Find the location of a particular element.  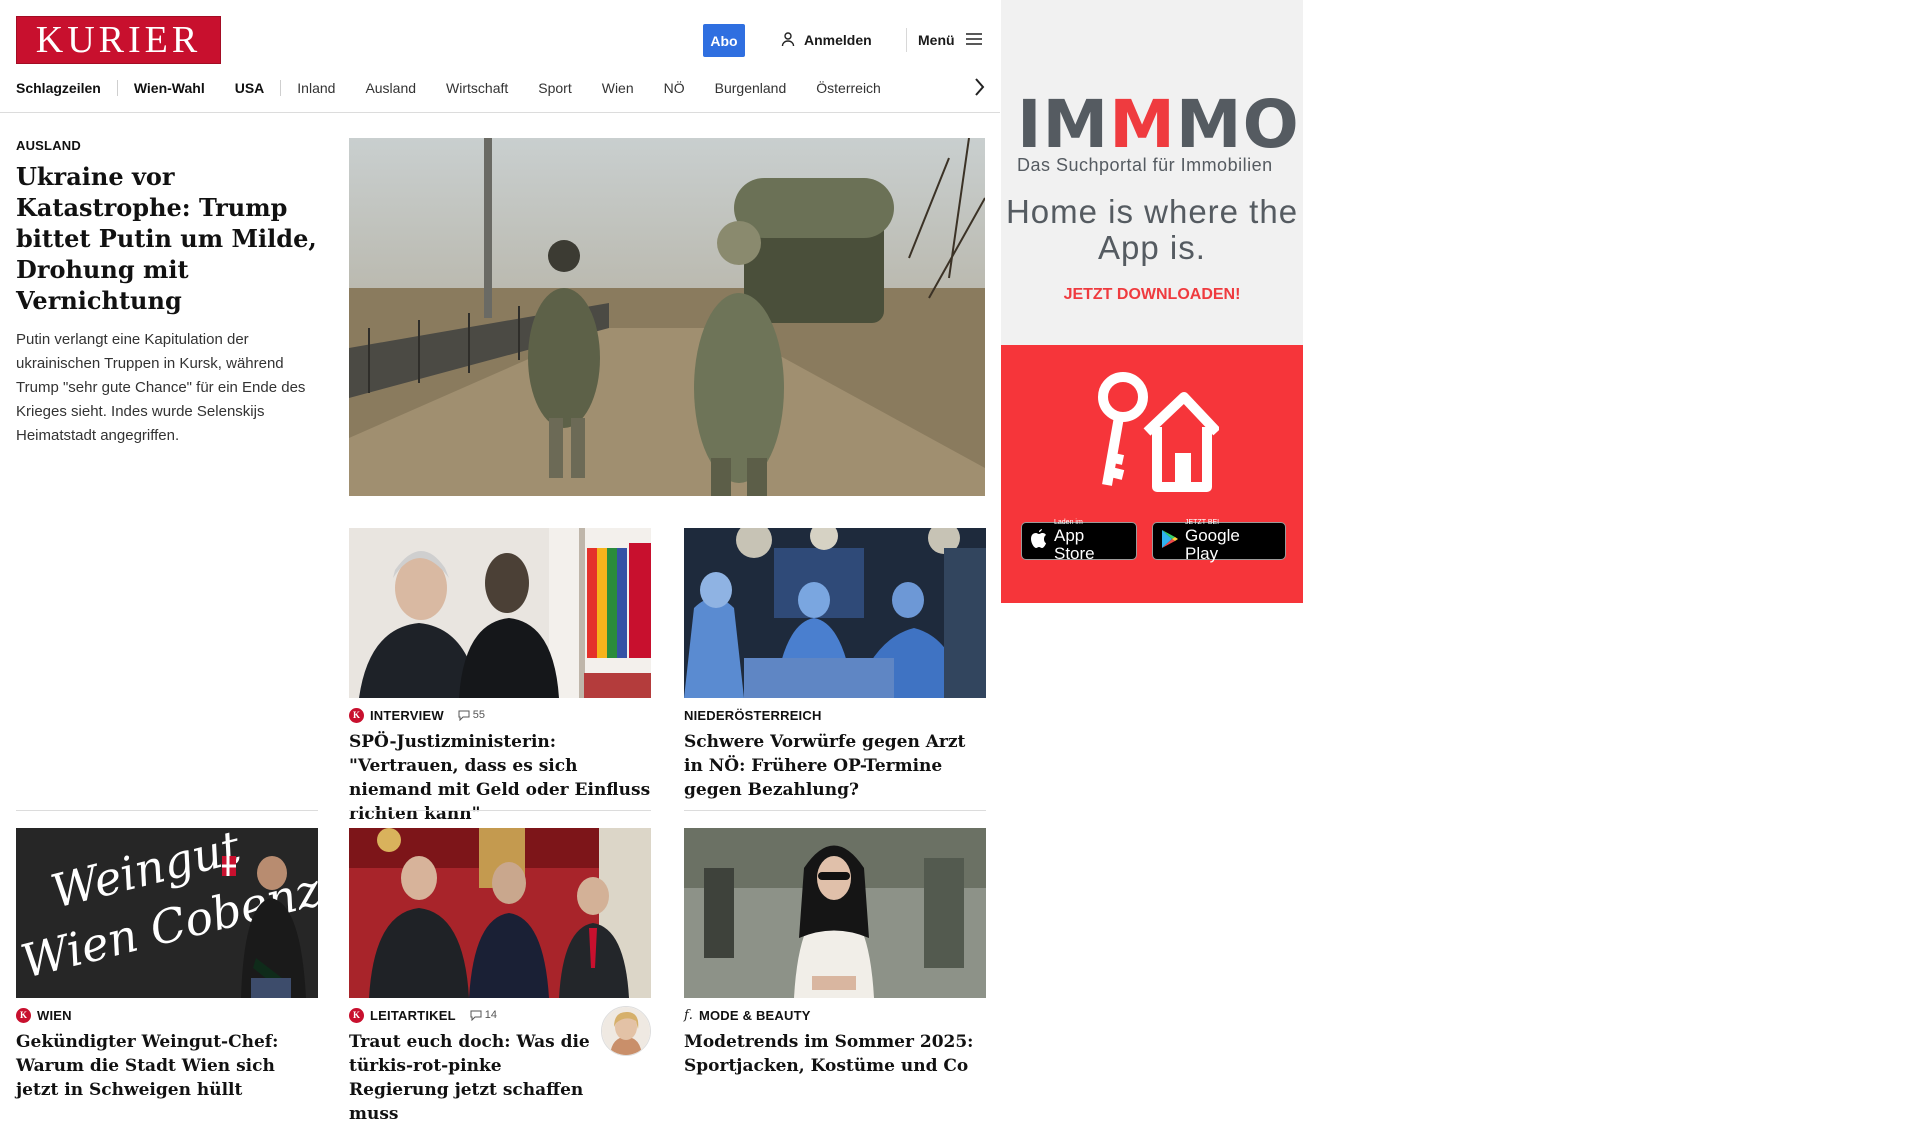

nav-item-wien: Wien is located at coordinates (618, 88).